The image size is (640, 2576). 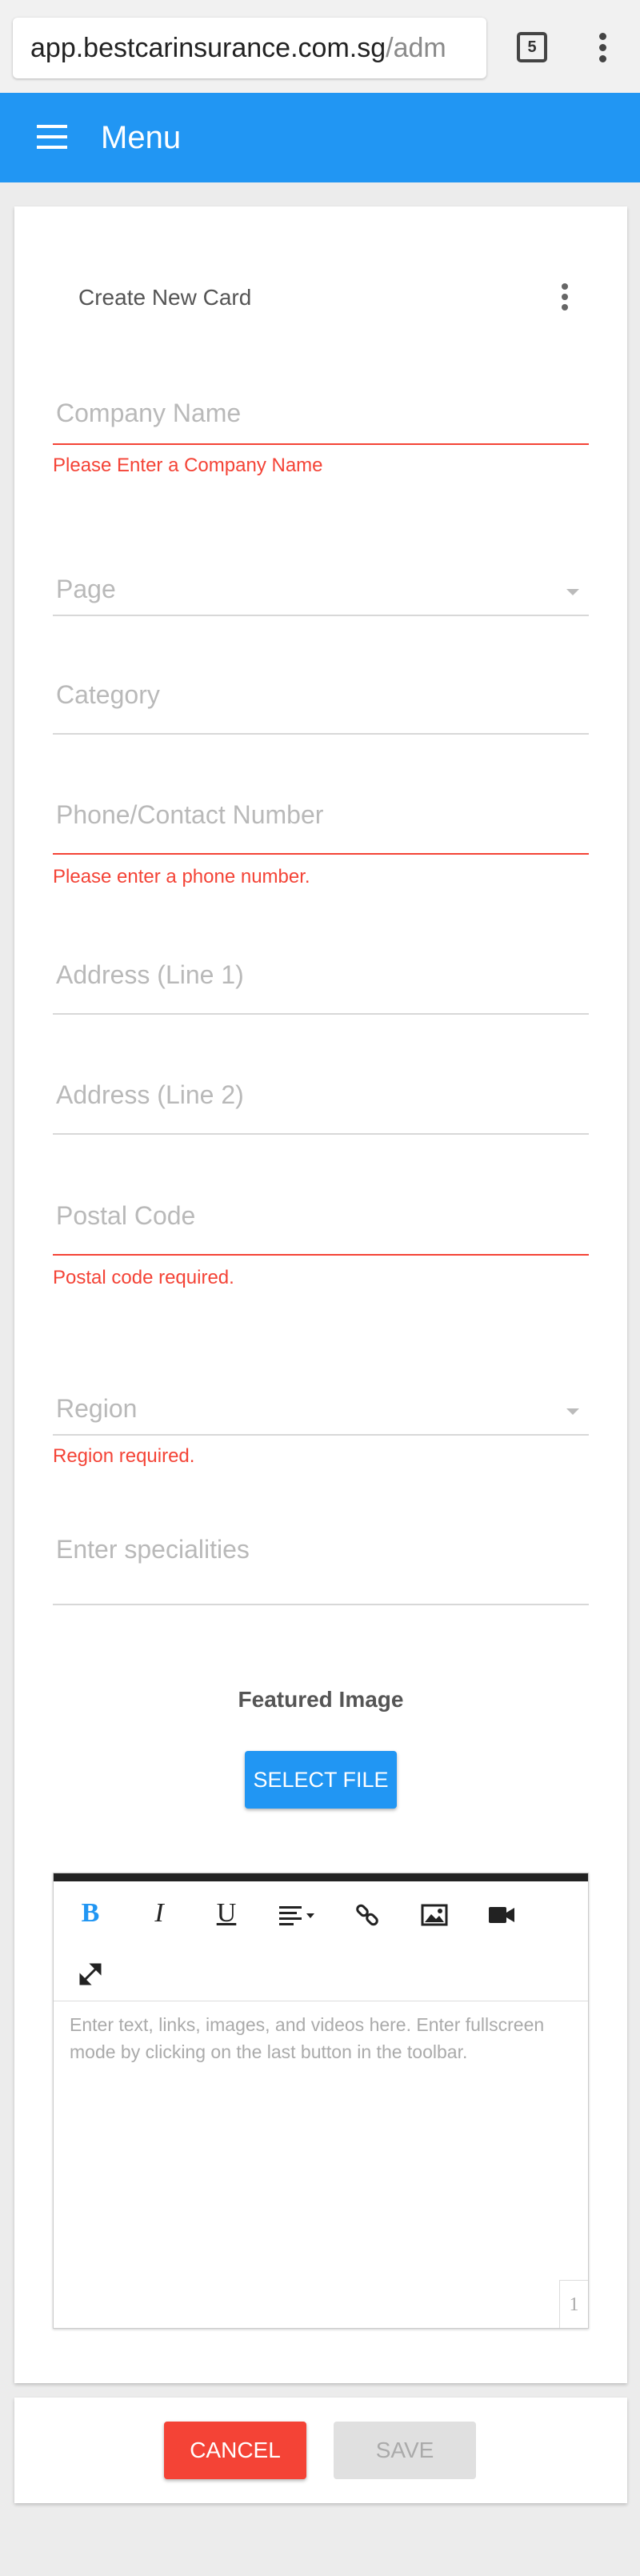 I want to click on region-dropdown-arrow-icon, so click(x=572, y=1411).